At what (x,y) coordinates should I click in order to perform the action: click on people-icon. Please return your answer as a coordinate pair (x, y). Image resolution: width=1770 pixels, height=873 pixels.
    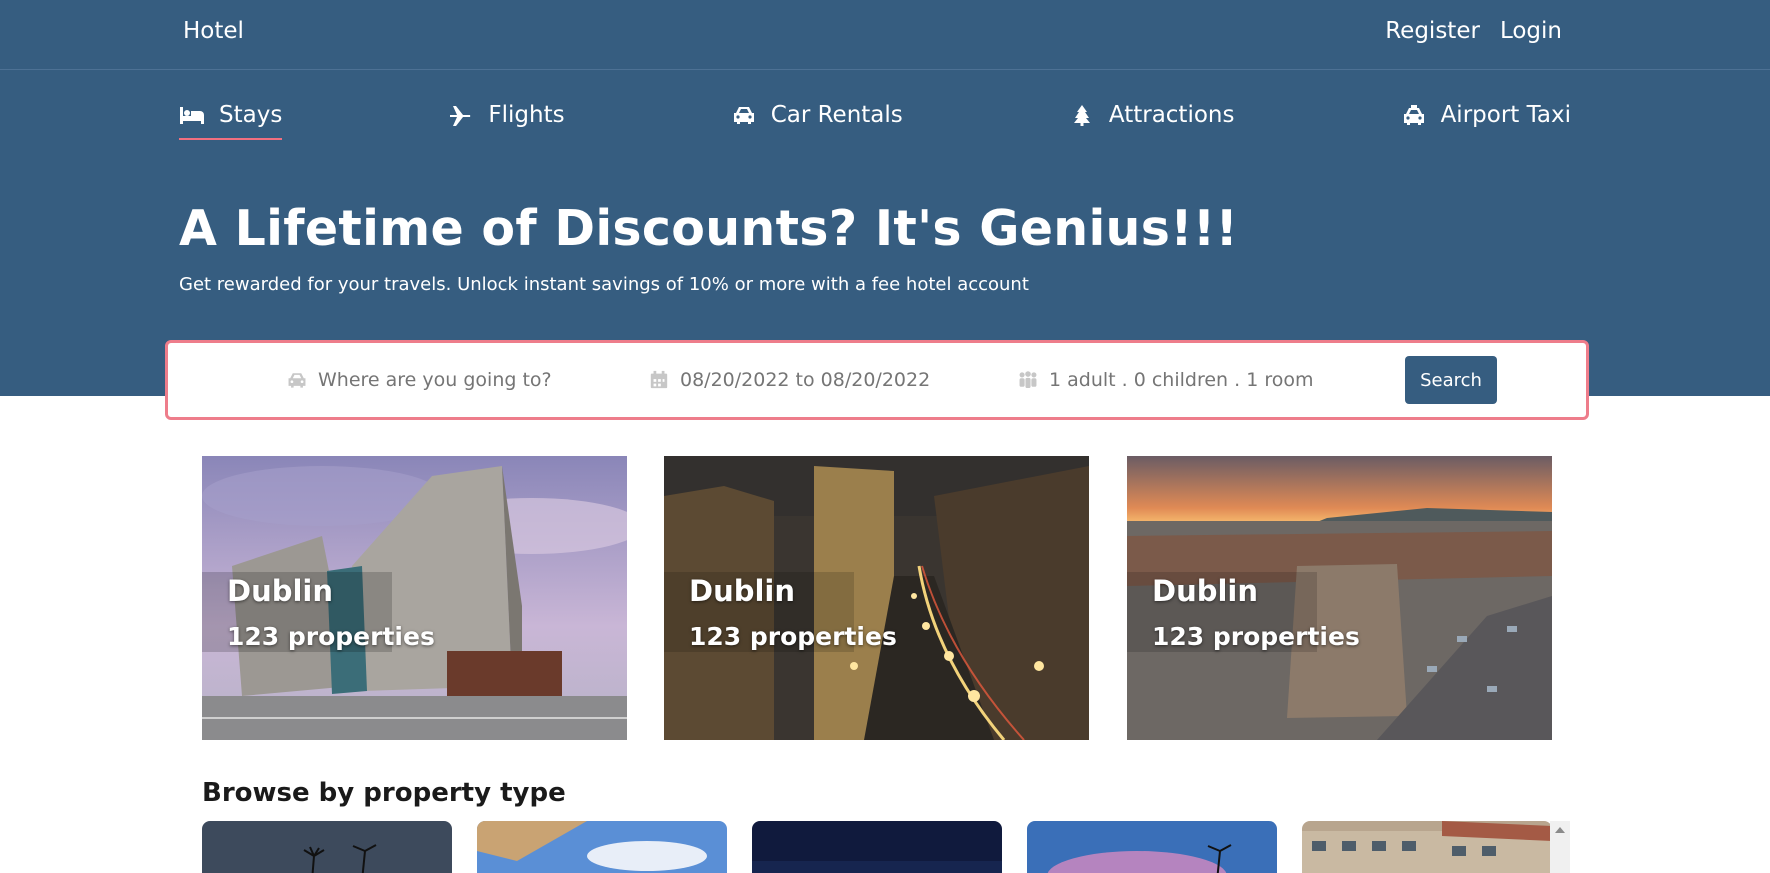
    Looking at the image, I should click on (1028, 380).